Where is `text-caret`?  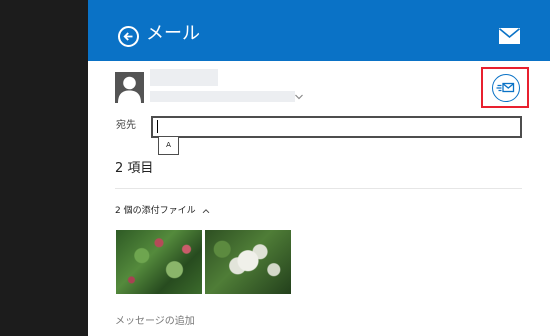 text-caret is located at coordinates (157, 126).